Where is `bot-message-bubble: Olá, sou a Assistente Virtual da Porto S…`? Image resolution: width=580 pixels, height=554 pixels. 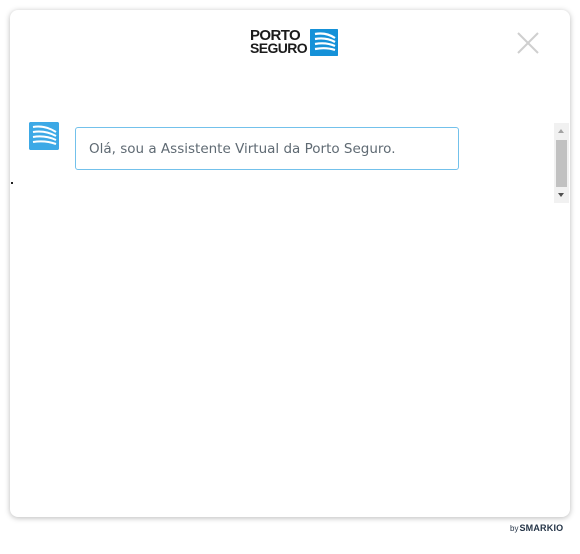 bot-message-bubble: Olá, sou a Assistente Virtual da Porto S… is located at coordinates (267, 148).